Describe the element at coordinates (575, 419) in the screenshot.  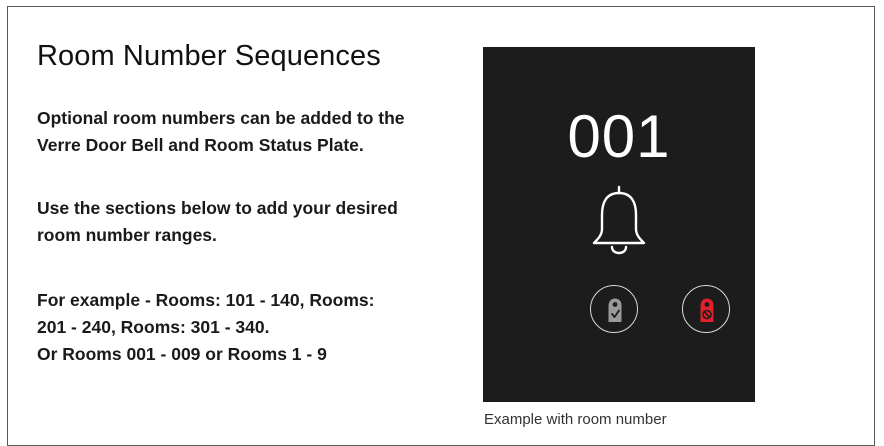
I see `preview-caption: Example with room number` at that location.